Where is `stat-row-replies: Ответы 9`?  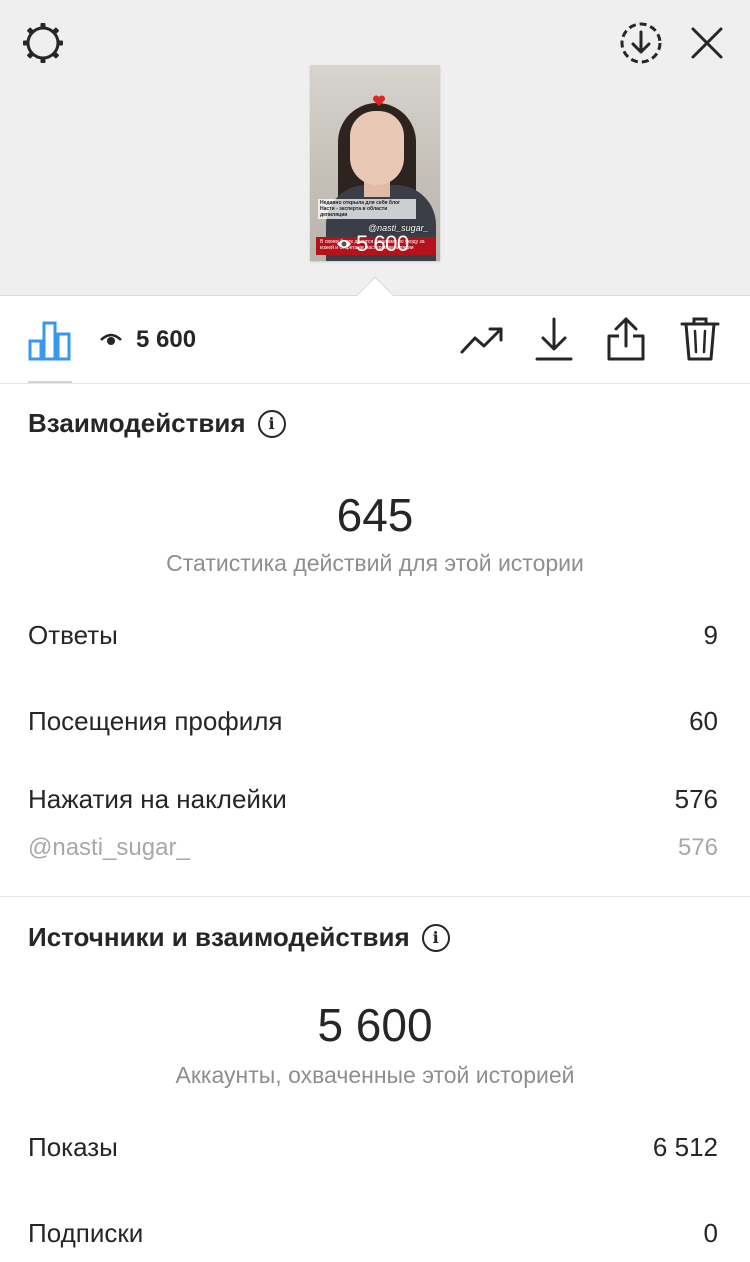 stat-row-replies: Ответы 9 is located at coordinates (373, 635).